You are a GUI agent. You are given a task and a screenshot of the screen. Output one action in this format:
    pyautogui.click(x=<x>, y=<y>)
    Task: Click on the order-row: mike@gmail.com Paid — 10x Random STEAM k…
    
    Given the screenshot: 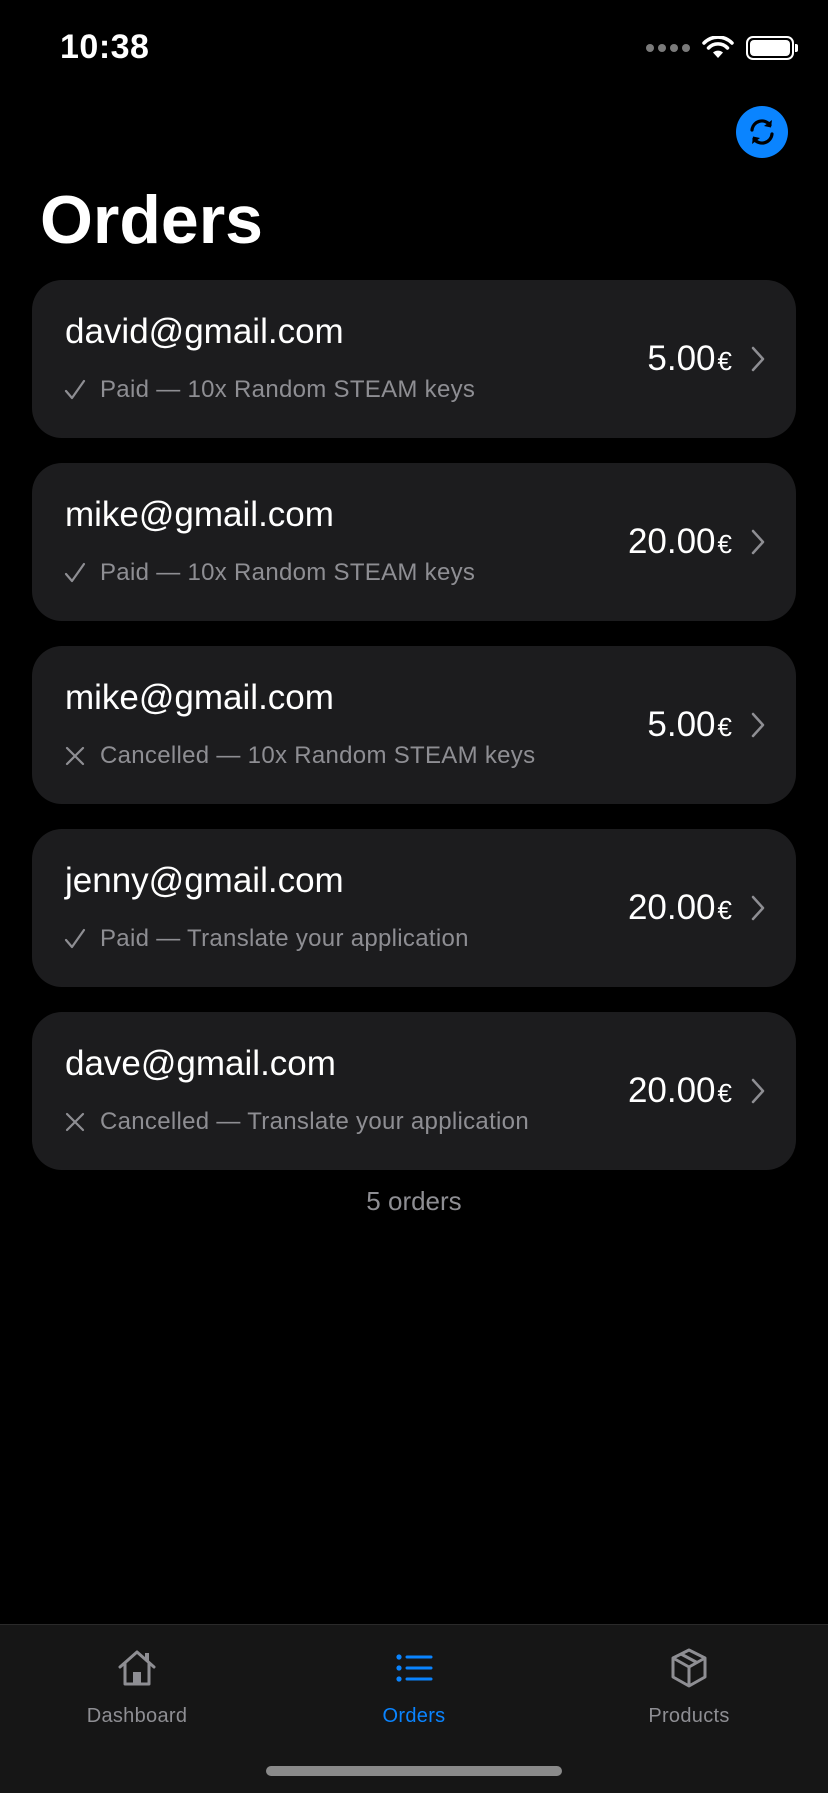 What is the action you would take?
    pyautogui.click(x=414, y=542)
    